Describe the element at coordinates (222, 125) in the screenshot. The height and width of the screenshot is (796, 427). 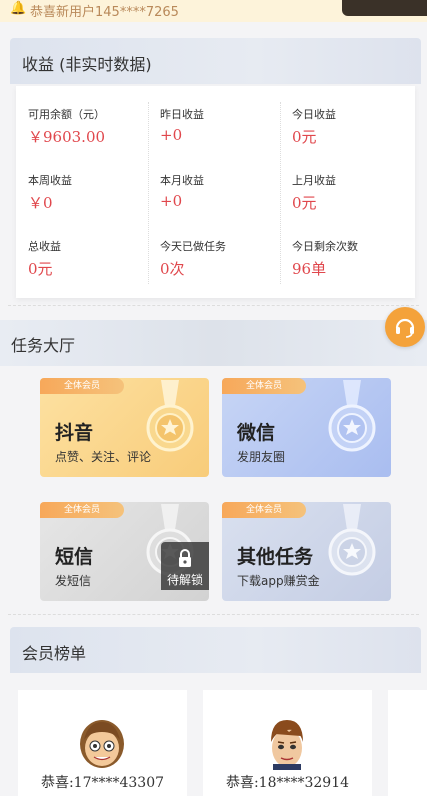
I see `stat-yesterday: 昨日收益 +0` at that location.